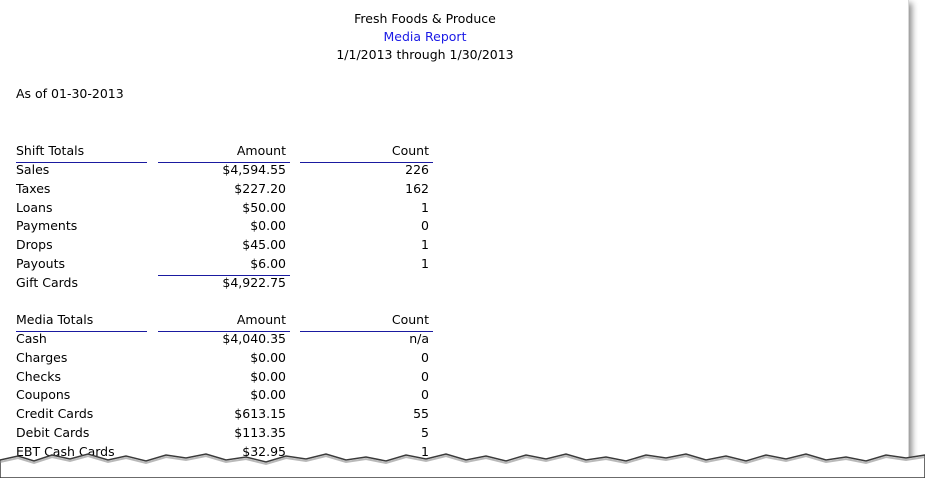 The width and height of the screenshot is (925, 478). Describe the element at coordinates (47, 282) in the screenshot. I see `row-label: Gift Cards` at that location.